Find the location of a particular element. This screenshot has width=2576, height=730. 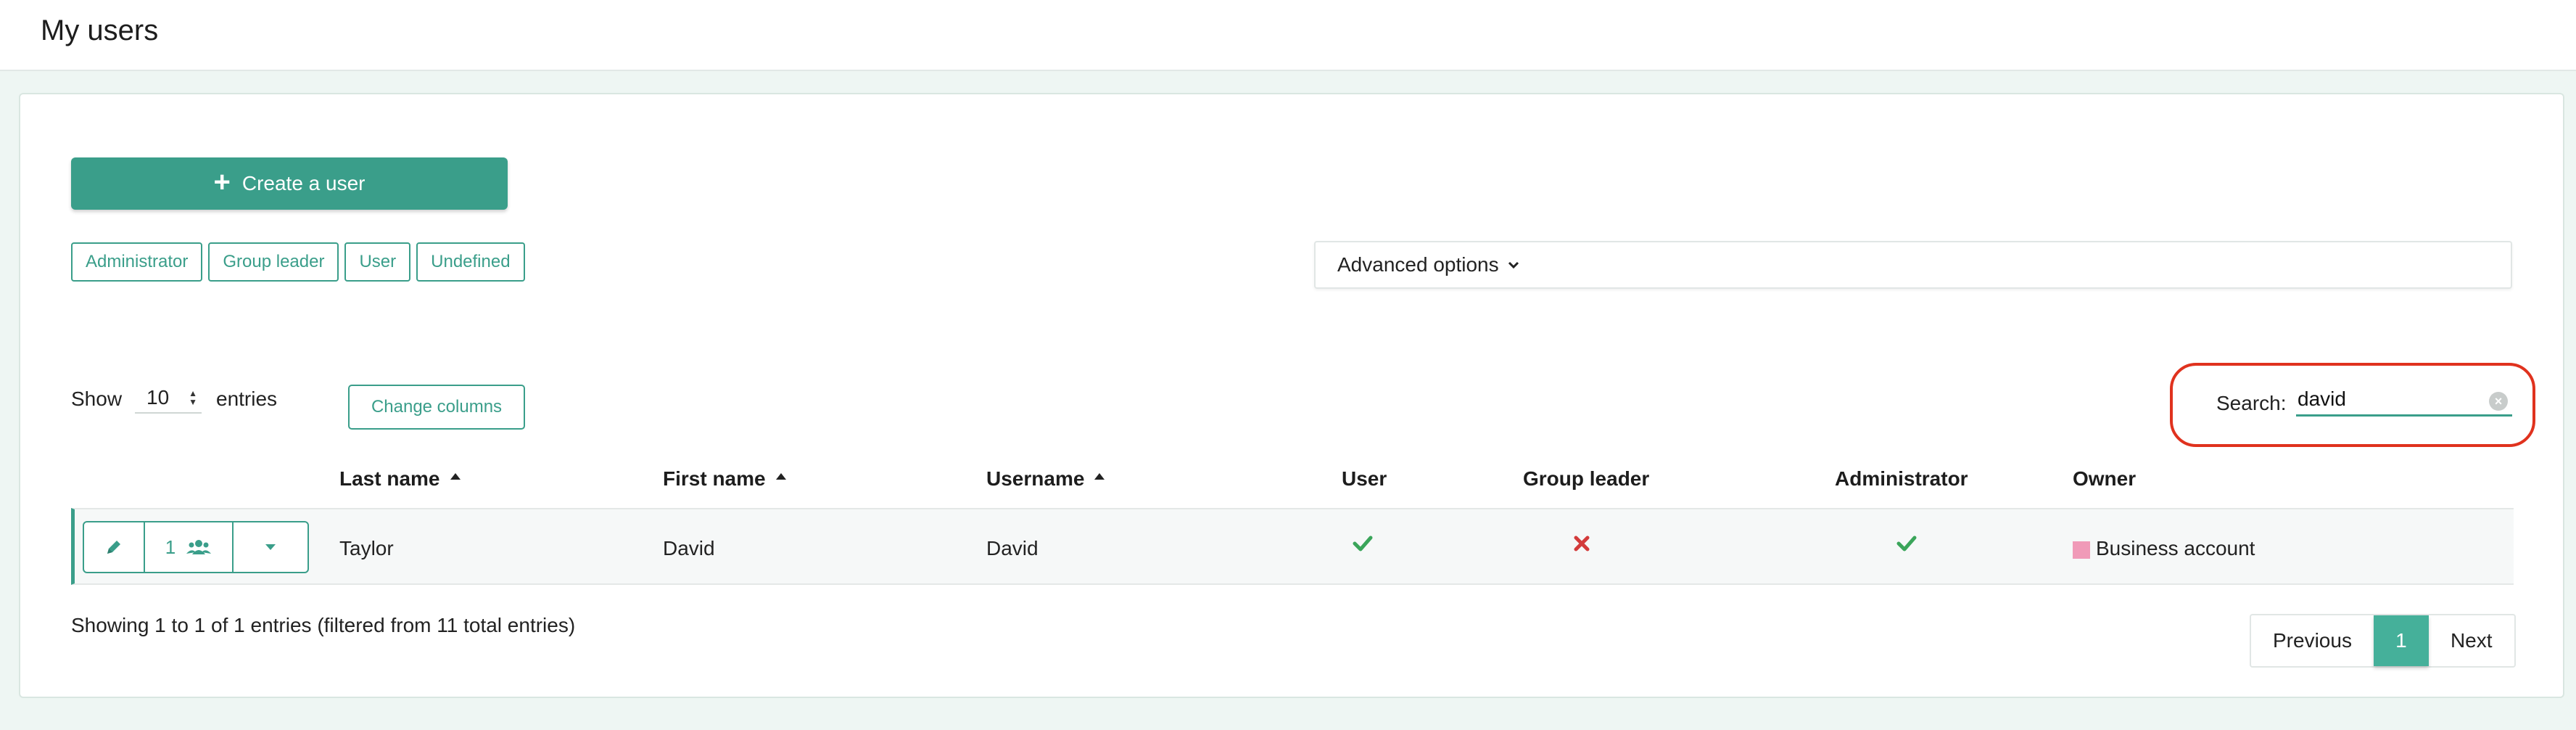

column-header-last-name: Last name is located at coordinates (400, 479).